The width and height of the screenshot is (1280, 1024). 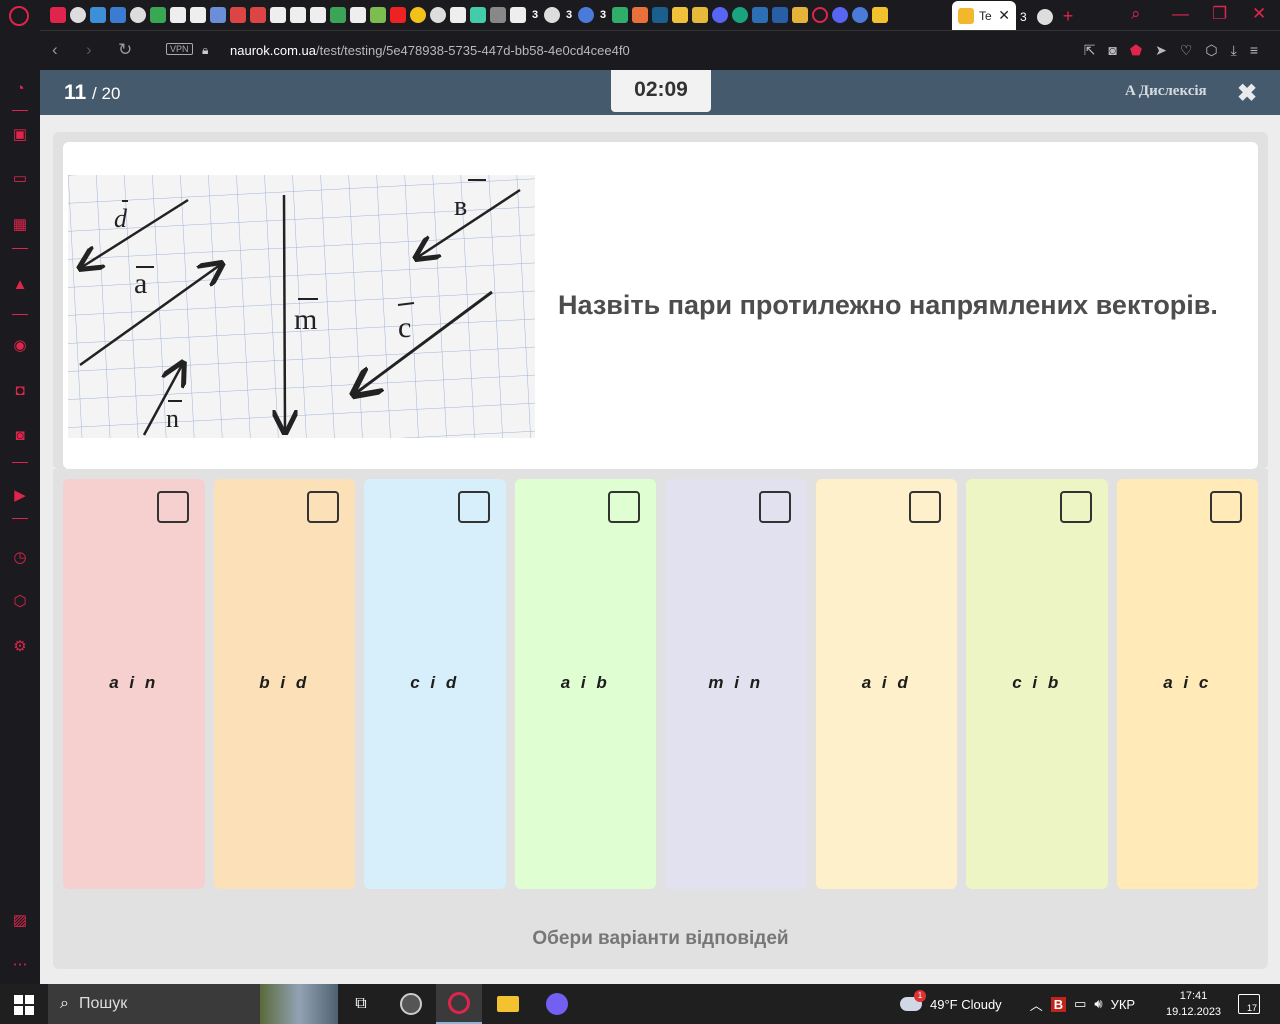 What do you see at coordinates (1186, 50) in the screenshot?
I see `heart-icon: ♡` at bounding box center [1186, 50].